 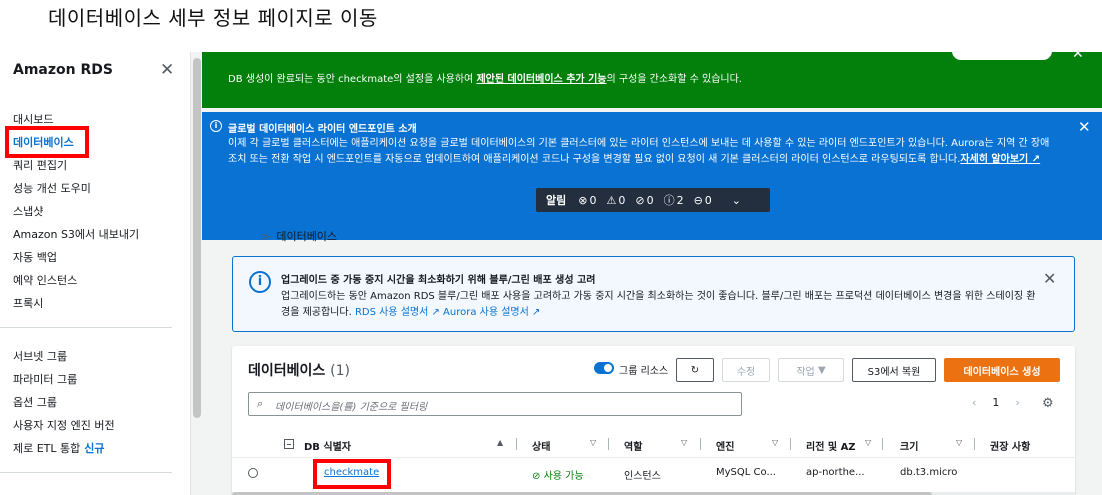 I want to click on group-resources-toggle, so click(x=604, y=368).